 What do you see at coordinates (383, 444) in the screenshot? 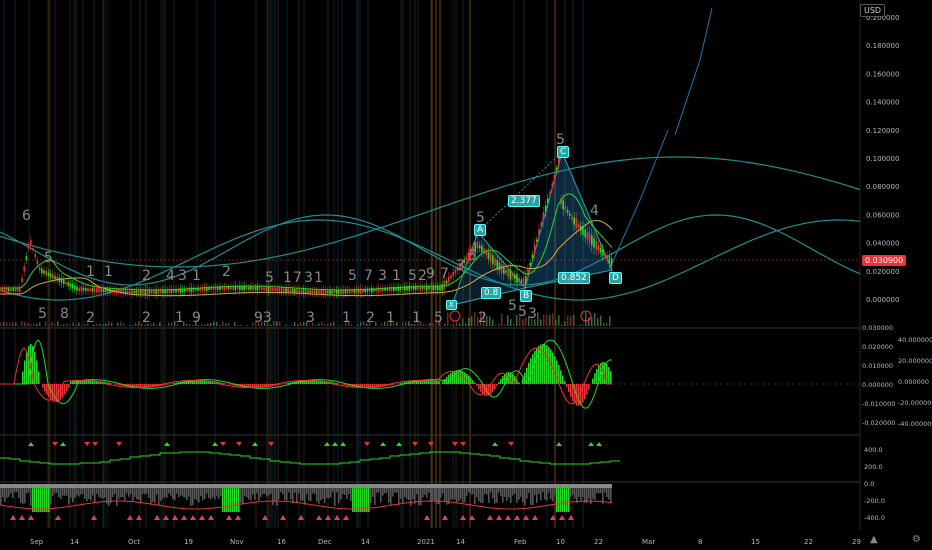
I see `buy-signal-arrow` at bounding box center [383, 444].